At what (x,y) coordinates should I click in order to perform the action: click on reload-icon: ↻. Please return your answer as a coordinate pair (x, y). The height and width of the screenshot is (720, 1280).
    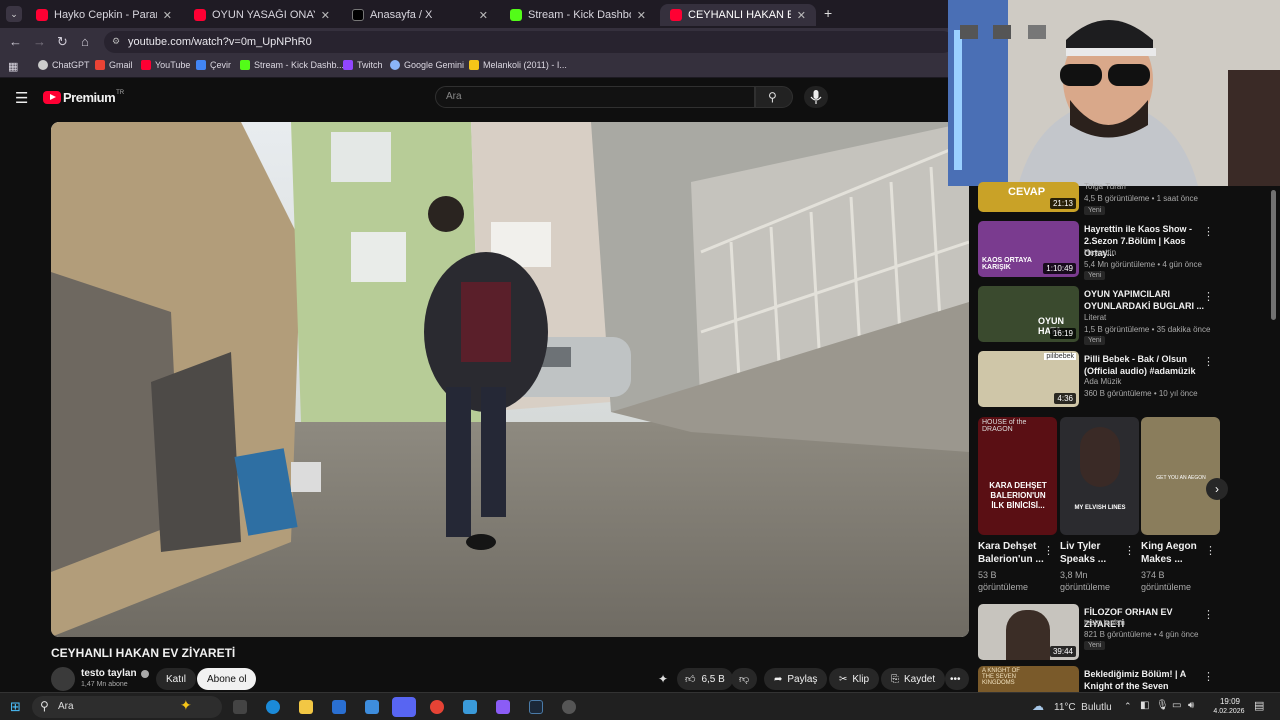
    Looking at the image, I should click on (62, 42).